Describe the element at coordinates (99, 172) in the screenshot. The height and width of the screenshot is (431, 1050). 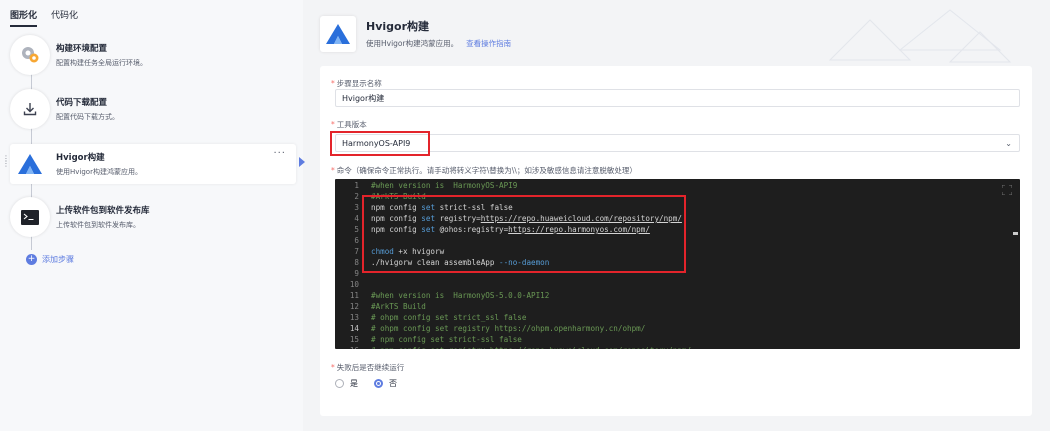
I see `step-desc: 使用Hvigor构建鸿蒙应用。` at that location.